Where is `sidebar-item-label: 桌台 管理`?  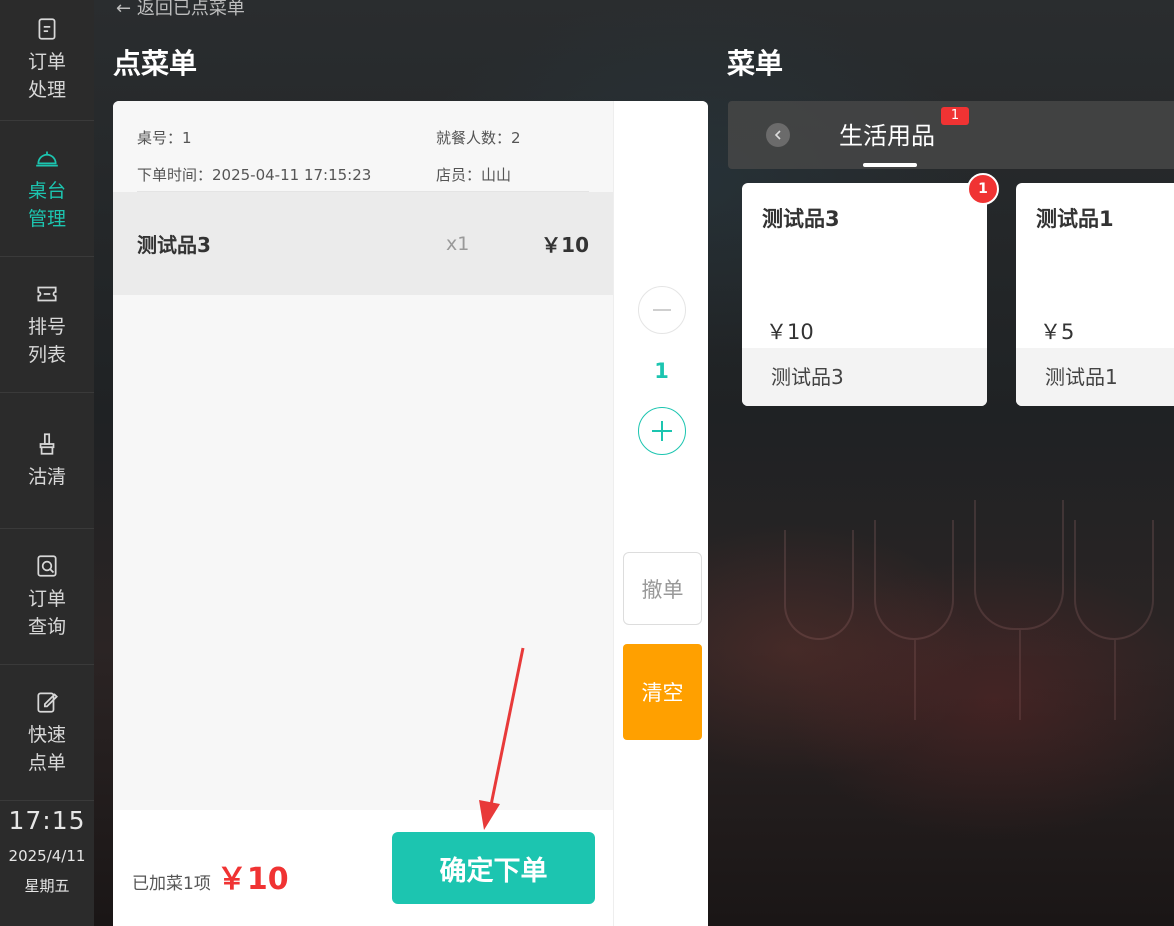
sidebar-item-label: 桌台 管理 is located at coordinates (46, 204).